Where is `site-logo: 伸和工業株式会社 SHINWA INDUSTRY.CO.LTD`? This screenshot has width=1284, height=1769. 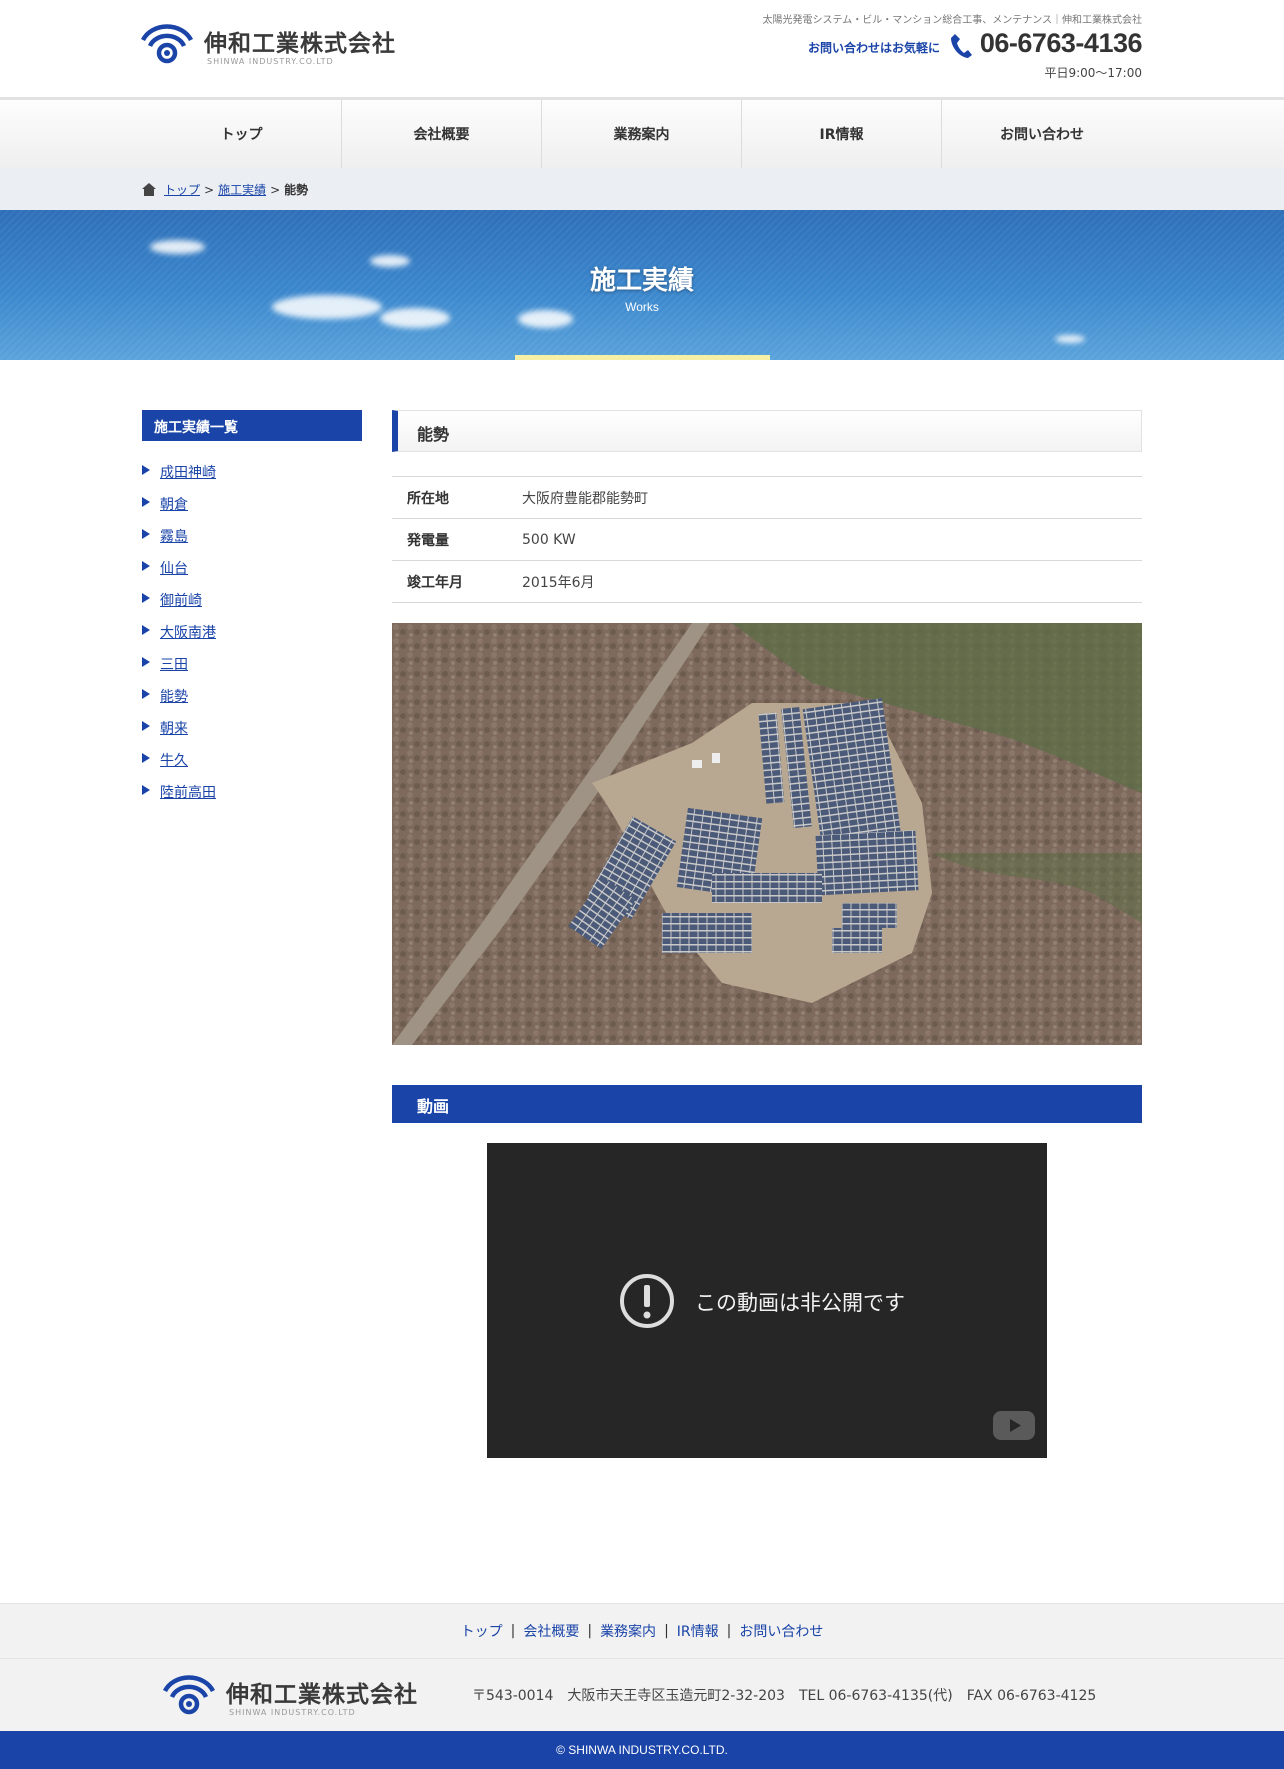
site-logo: 伸和工業株式会社 SHINWA INDUSTRY.CO.LTD is located at coordinates (270, 45).